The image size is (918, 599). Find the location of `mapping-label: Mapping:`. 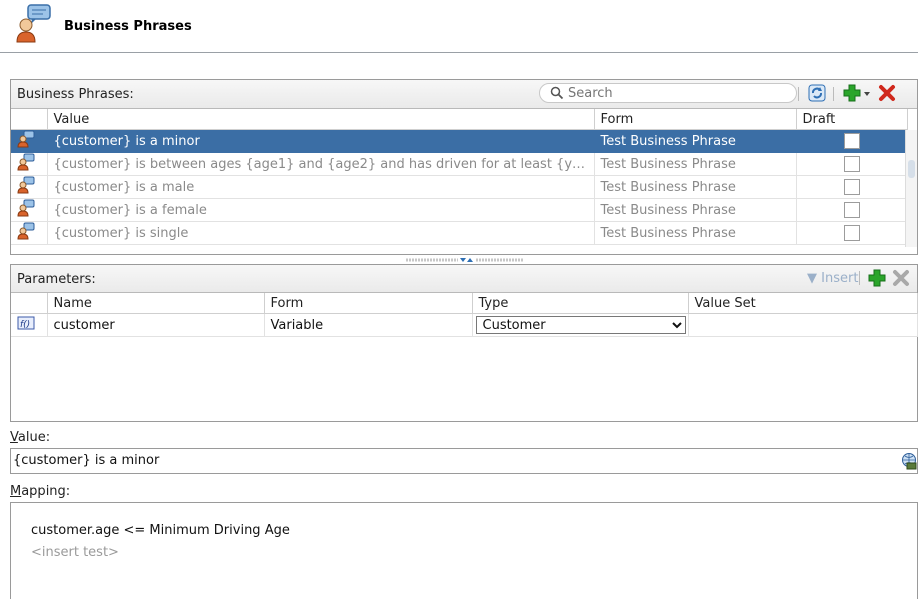

mapping-label: Mapping: is located at coordinates (40, 491).